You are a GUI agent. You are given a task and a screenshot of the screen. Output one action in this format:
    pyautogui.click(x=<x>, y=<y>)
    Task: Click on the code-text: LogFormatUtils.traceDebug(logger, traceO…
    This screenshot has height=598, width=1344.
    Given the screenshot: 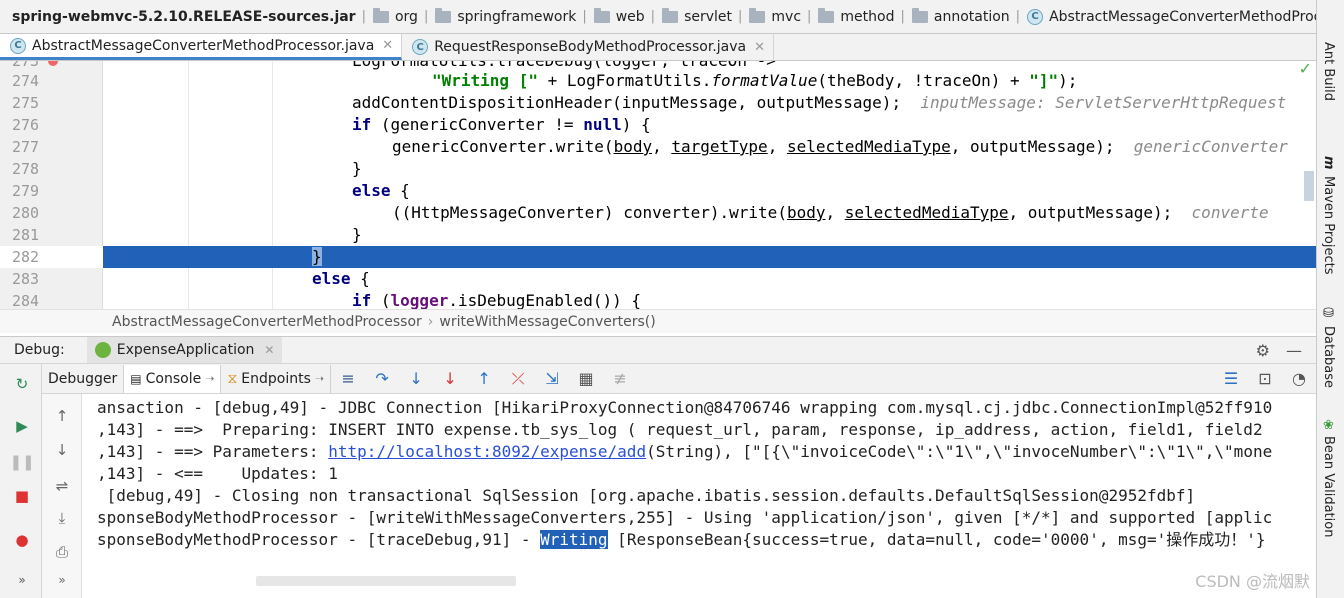 What is the action you would take?
    pyautogui.click(x=564, y=65)
    